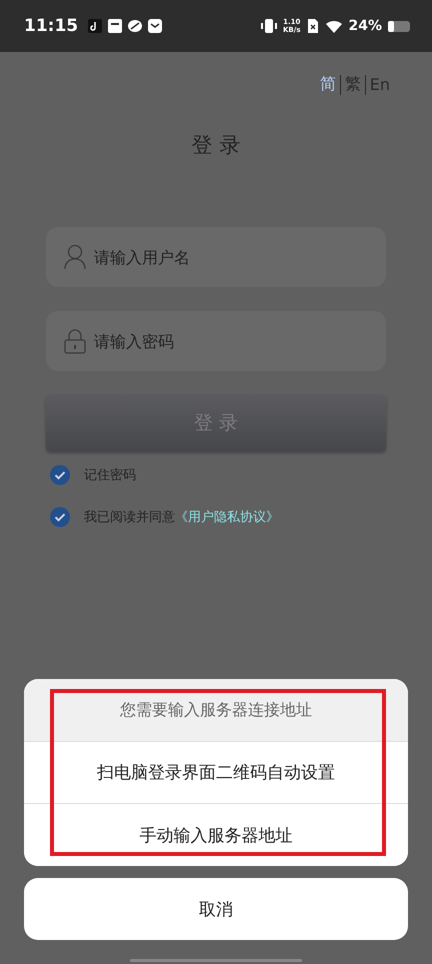  What do you see at coordinates (216, 710) in the screenshot?
I see `sheet-title: 您需要输入服务器连接地址` at bounding box center [216, 710].